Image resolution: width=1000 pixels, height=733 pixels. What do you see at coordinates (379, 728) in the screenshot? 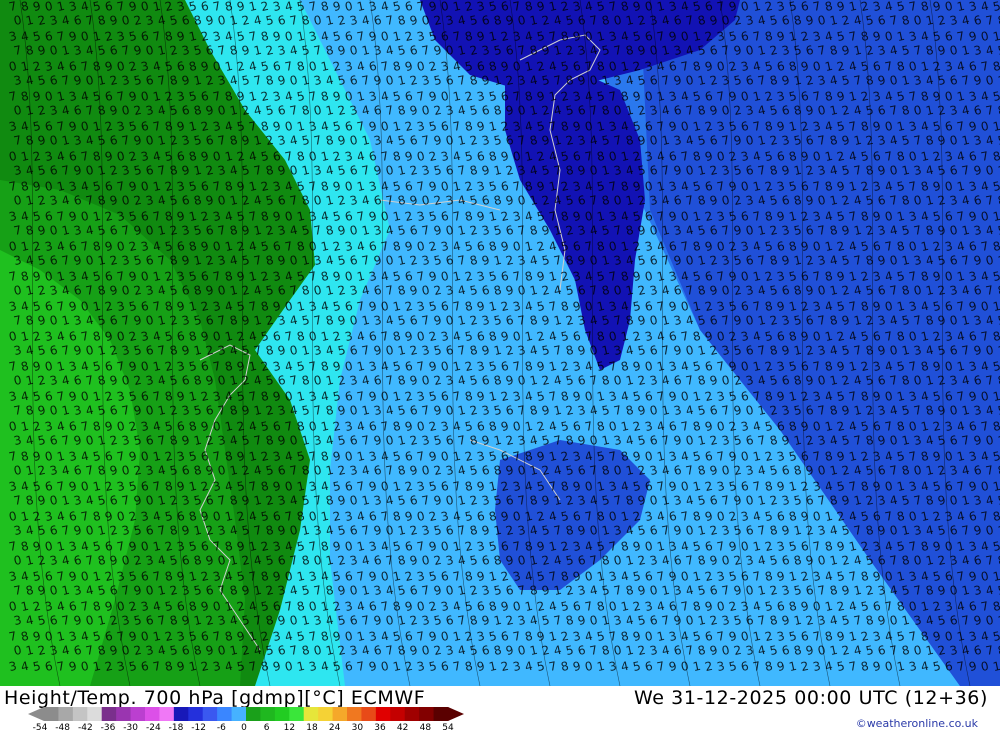
I see `legend-tick-label: 36` at bounding box center [379, 728].